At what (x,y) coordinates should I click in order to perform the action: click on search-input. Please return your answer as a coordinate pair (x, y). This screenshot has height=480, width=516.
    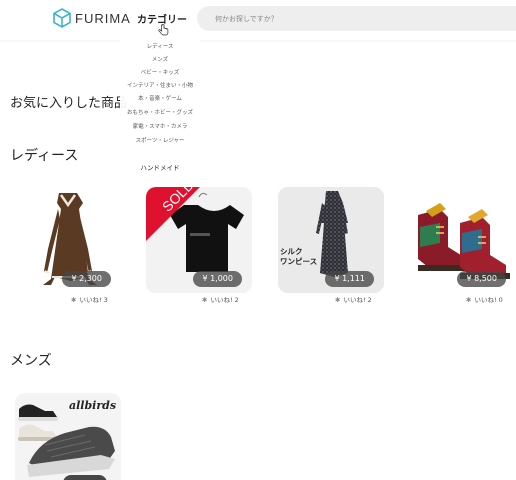
    Looking at the image, I should click on (356, 18).